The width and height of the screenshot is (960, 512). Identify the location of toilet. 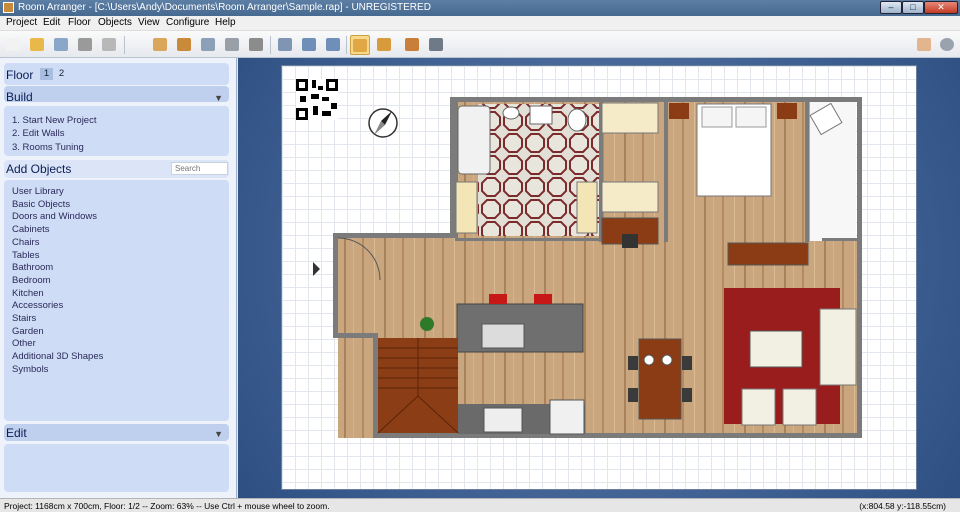
(577, 120).